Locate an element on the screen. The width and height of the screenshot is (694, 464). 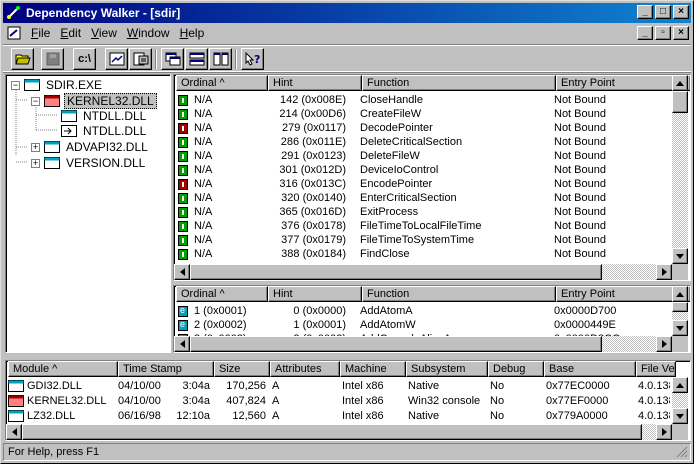
attributes-cell: A is located at coordinates (276, 401).